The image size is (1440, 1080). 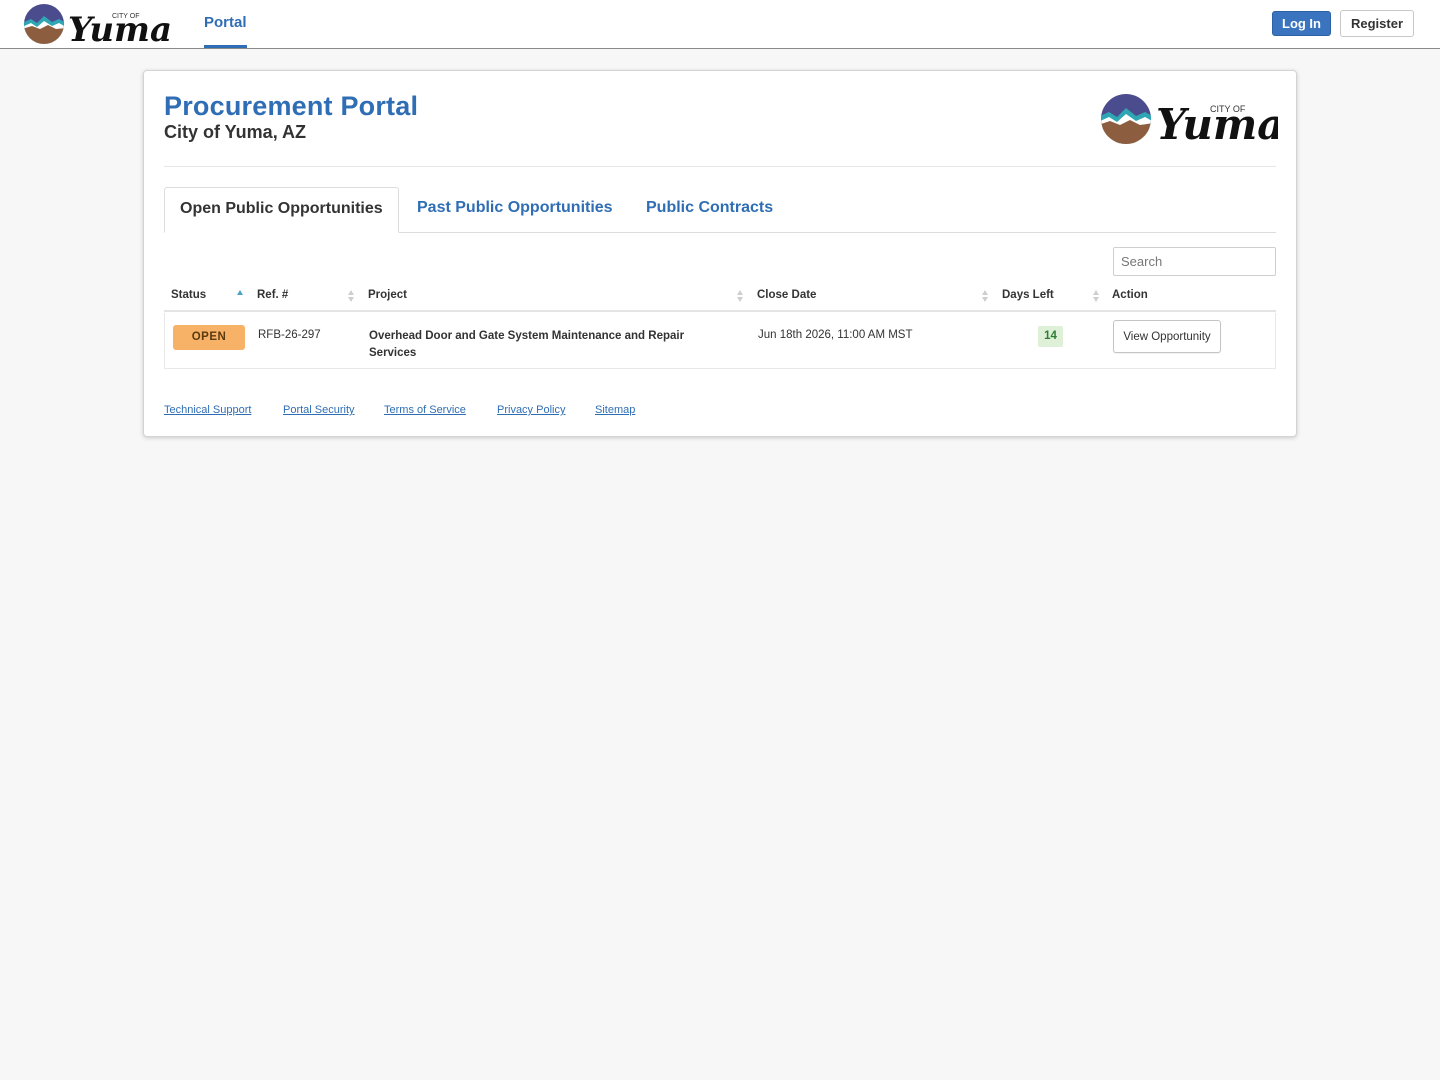 I want to click on city-of-yuma-logo: CITY OF Yuma, so click(x=98, y=27).